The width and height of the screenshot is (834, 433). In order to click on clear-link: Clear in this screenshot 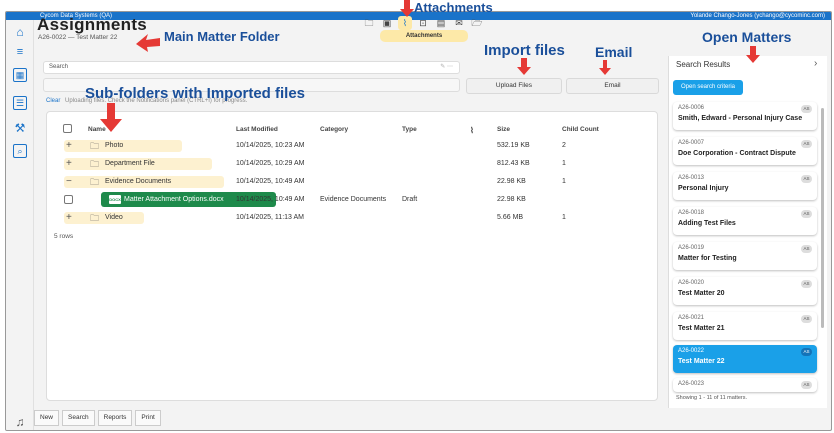, I will do `click(53, 101)`.